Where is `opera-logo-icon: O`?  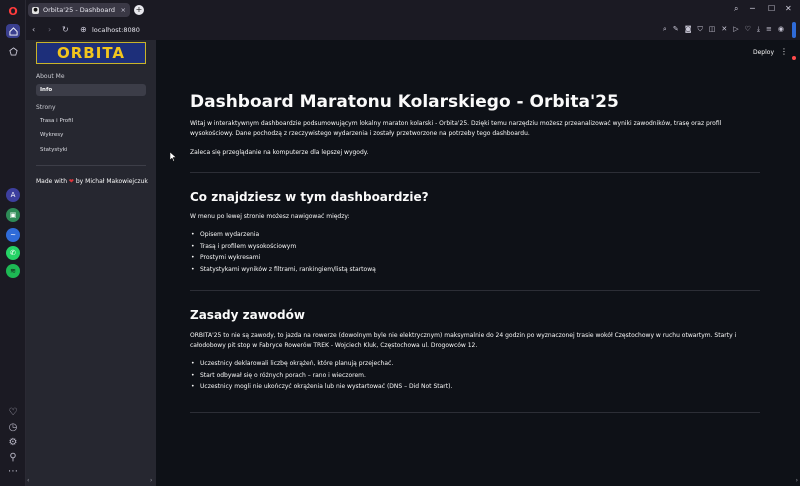
opera-logo-icon: O is located at coordinates (13, 11).